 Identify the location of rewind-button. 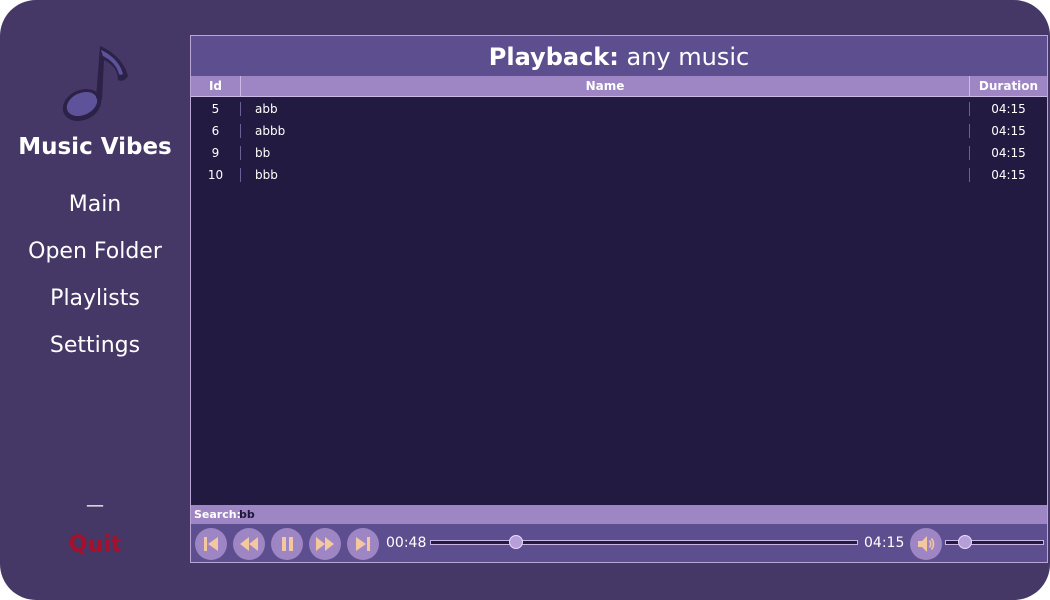
(249, 544).